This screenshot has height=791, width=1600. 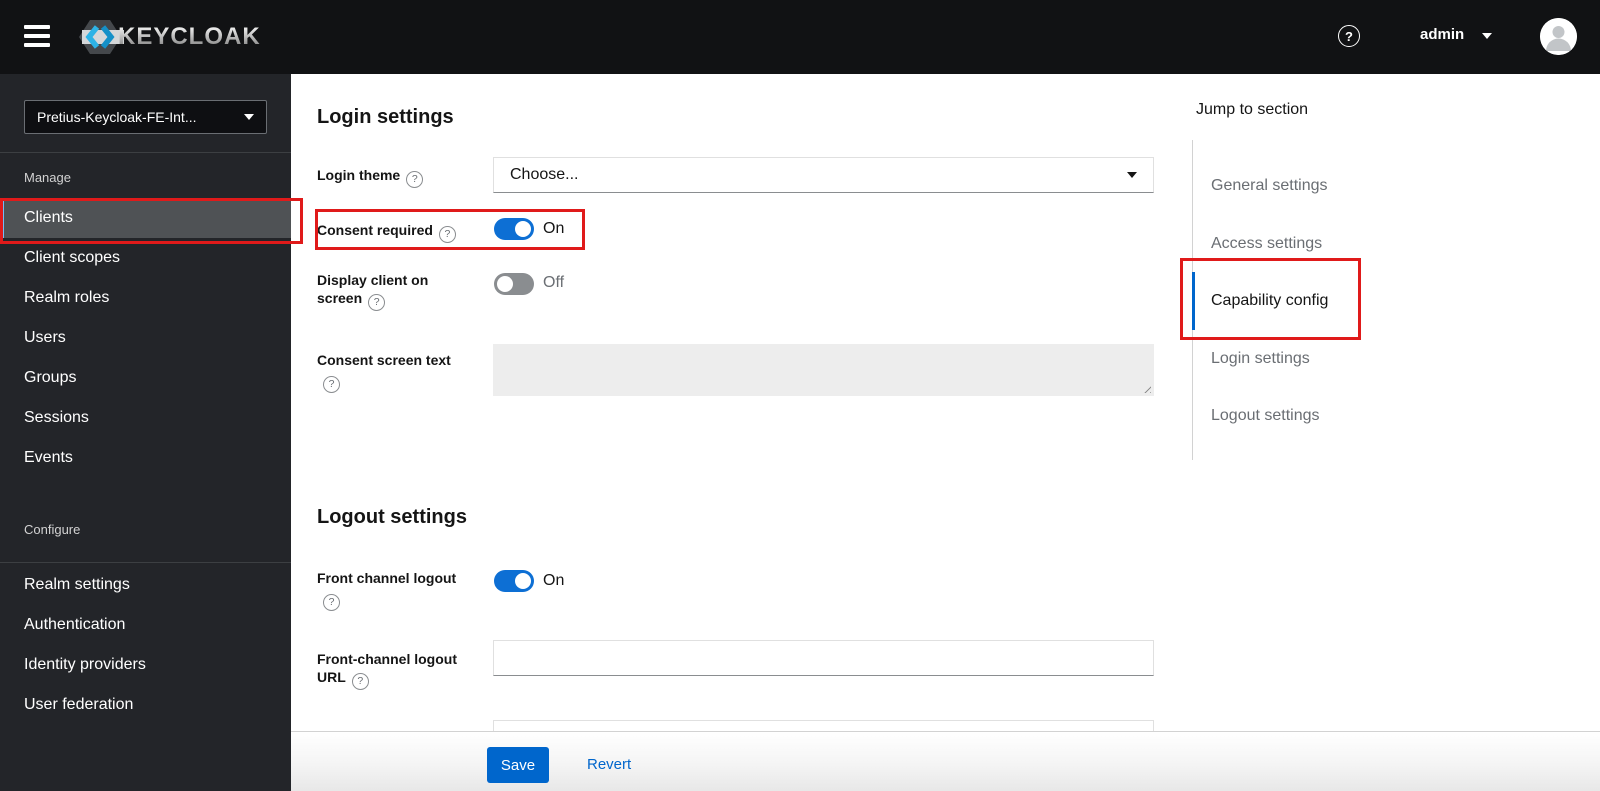 I want to click on sidebar-item-realm-roles: Realm roles, so click(x=145, y=298).